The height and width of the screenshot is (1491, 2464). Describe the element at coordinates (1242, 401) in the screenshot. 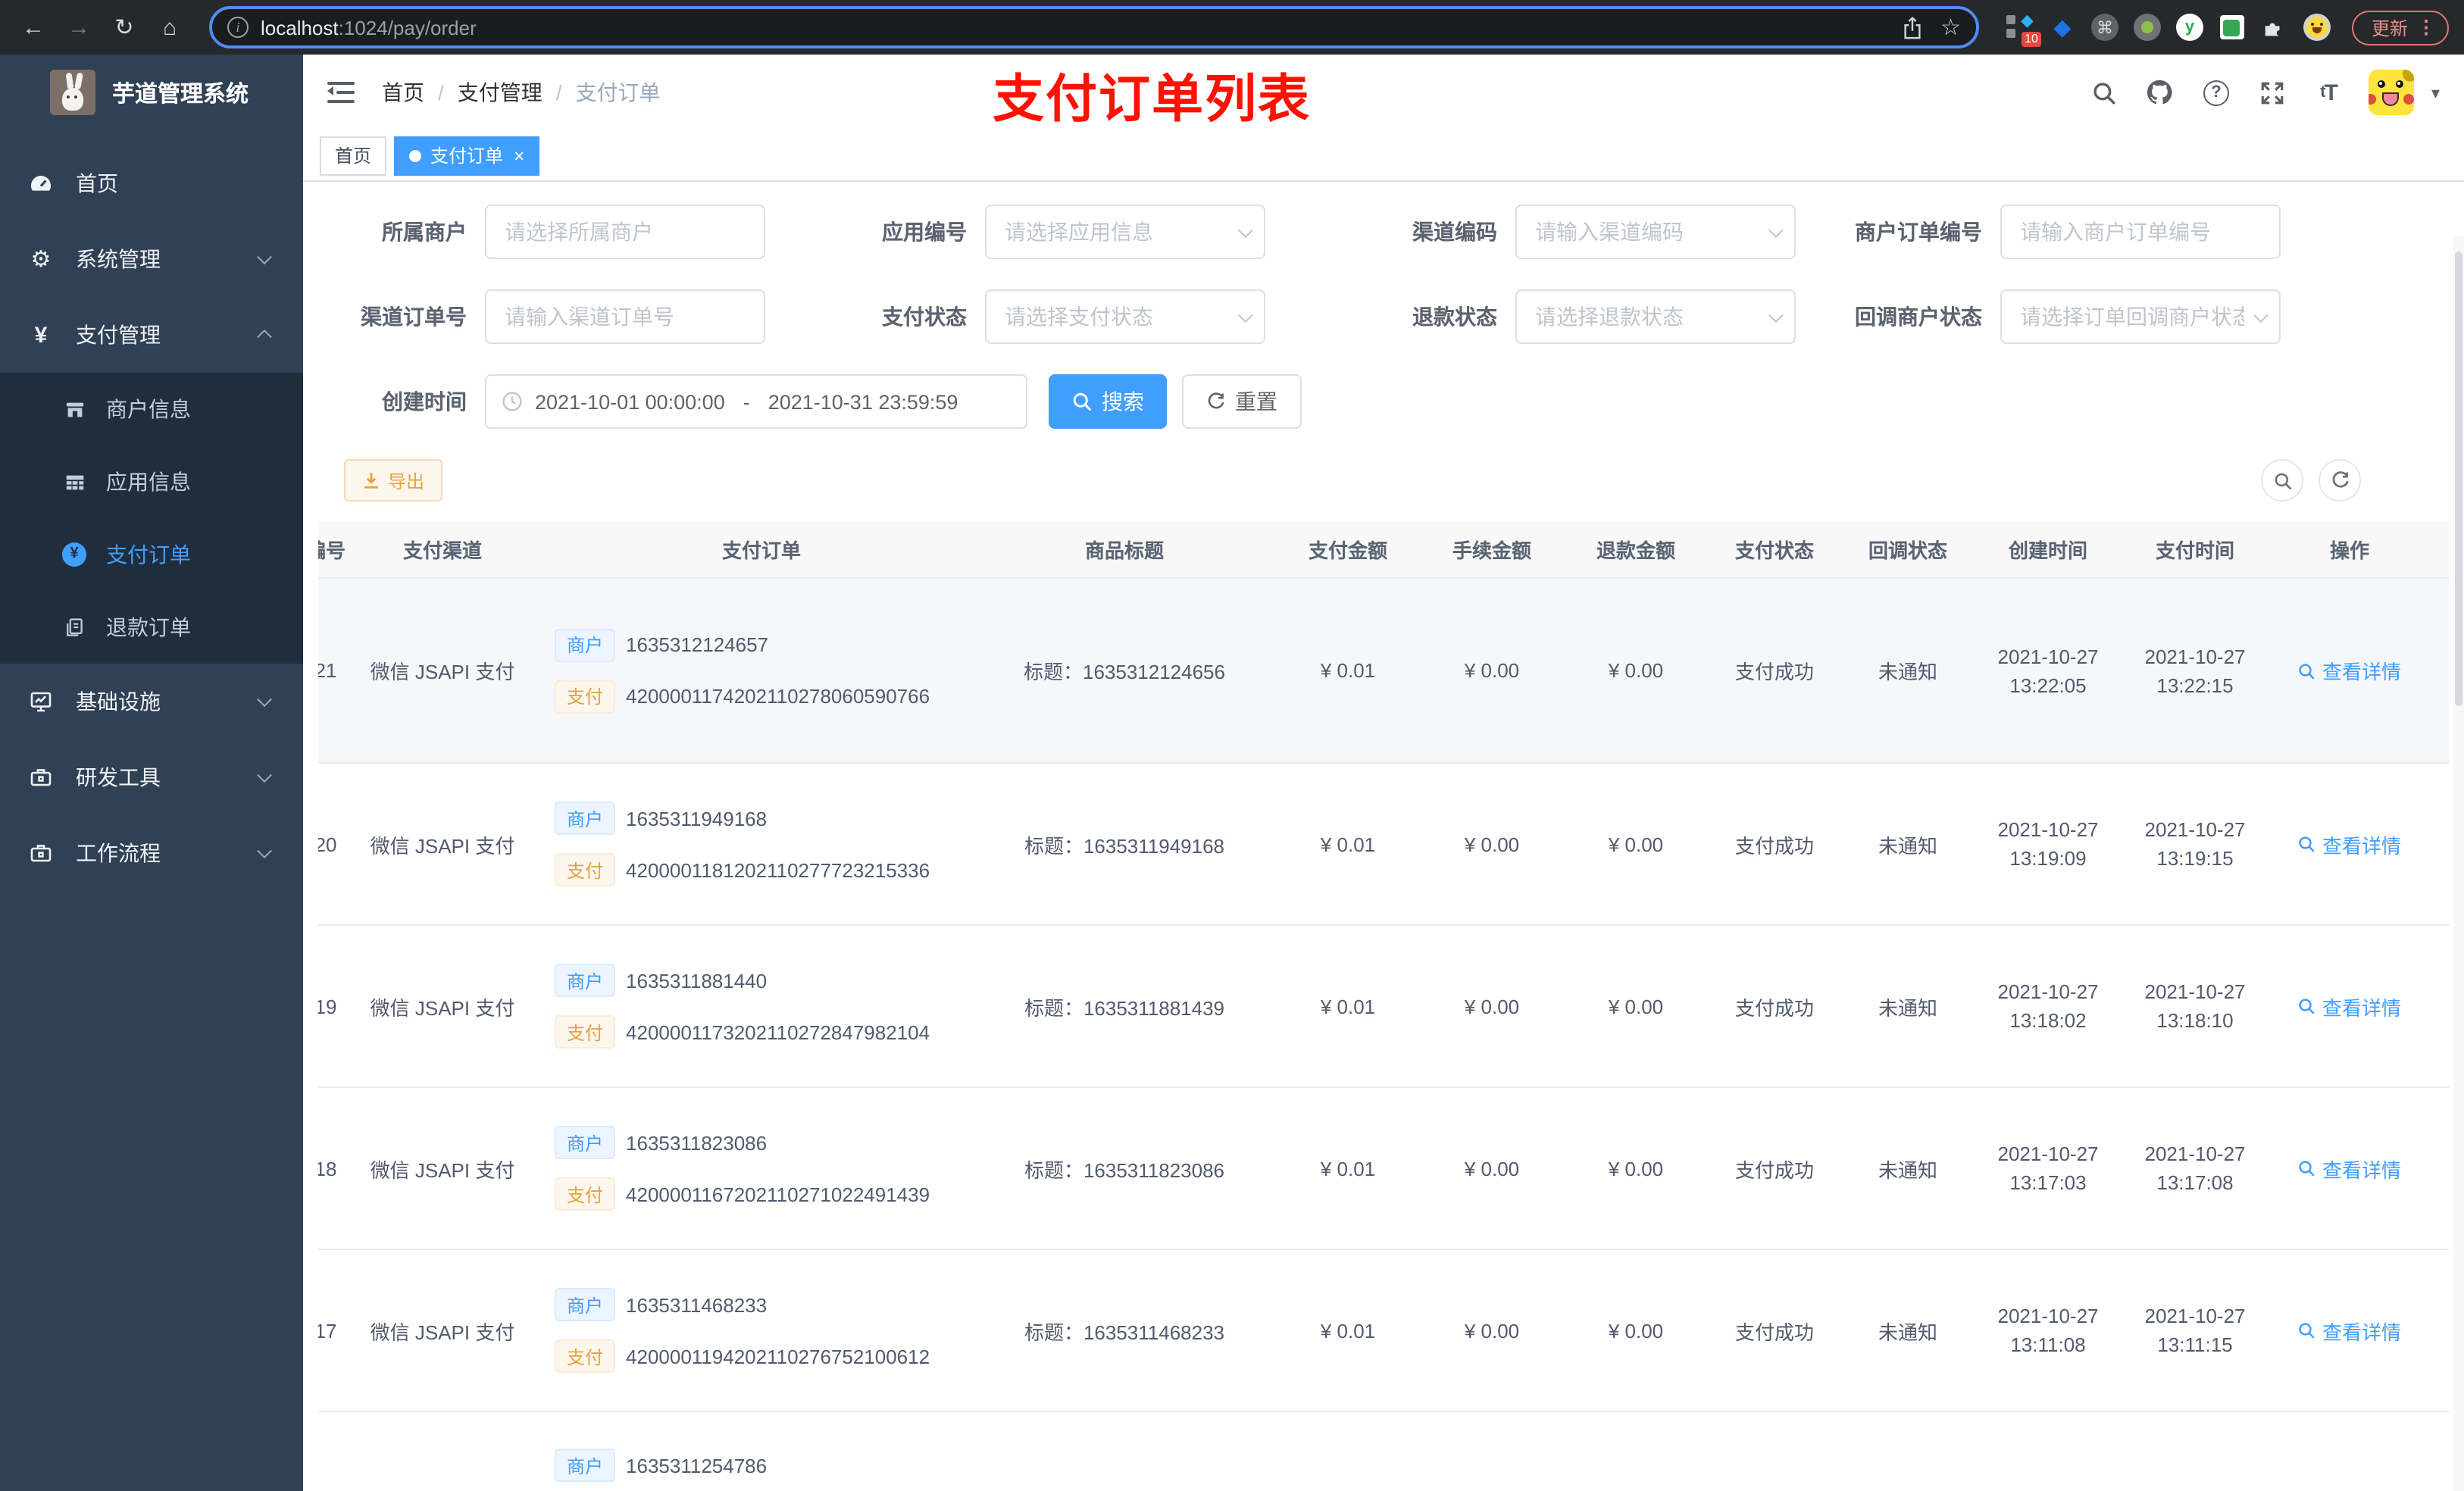

I see `reset-button: 重置` at that location.